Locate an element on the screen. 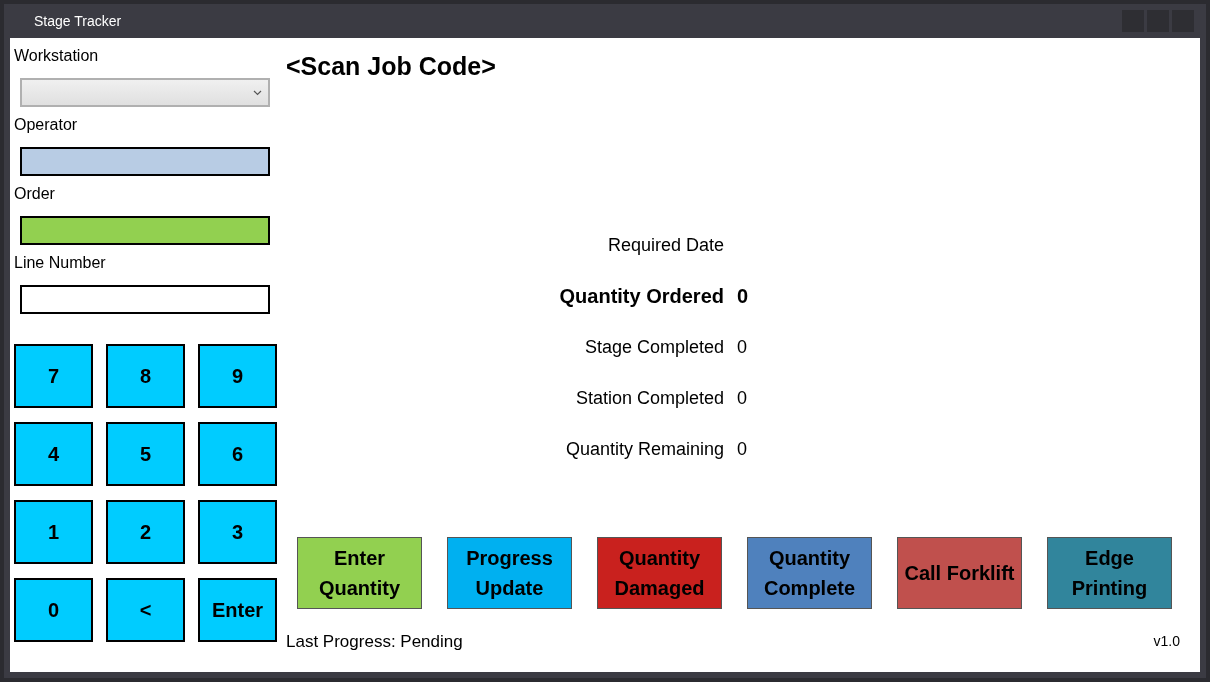  heading: <Scan Job Code> is located at coordinates (391, 66).